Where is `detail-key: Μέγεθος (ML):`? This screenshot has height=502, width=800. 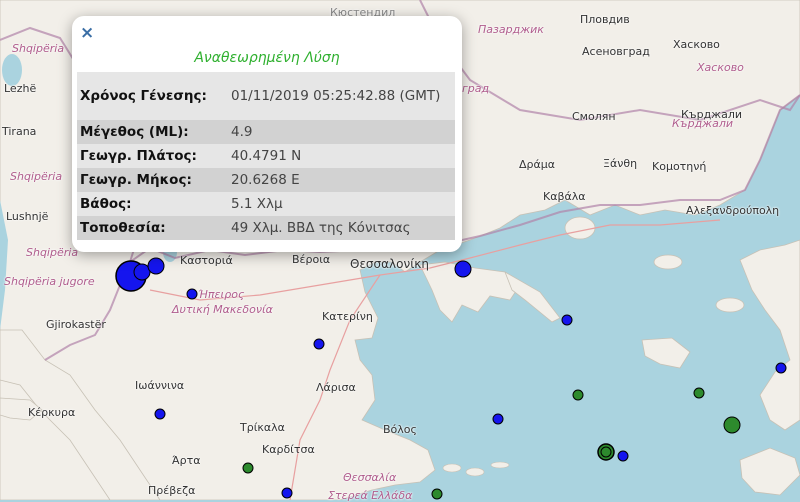
detail-key: Μέγεθος (ML): is located at coordinates (134, 132).